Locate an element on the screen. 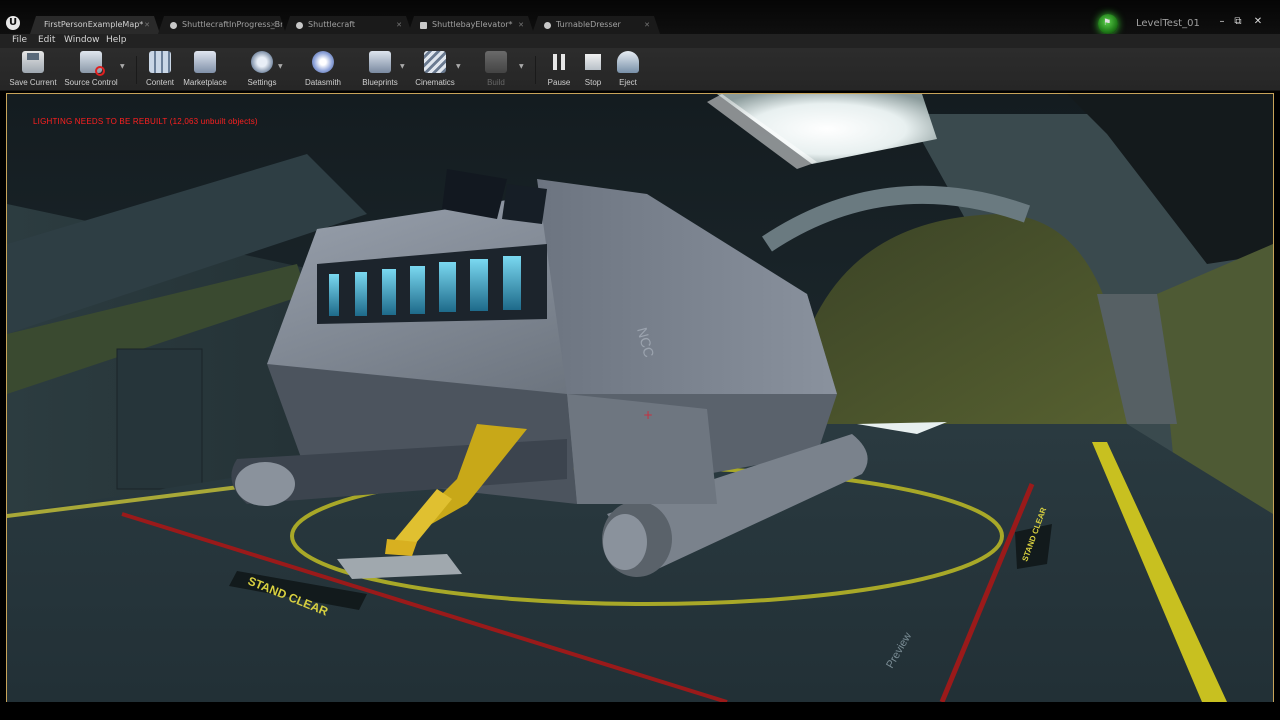  tab-label: FirstPersonExampleMap* is located at coordinates (94, 24).